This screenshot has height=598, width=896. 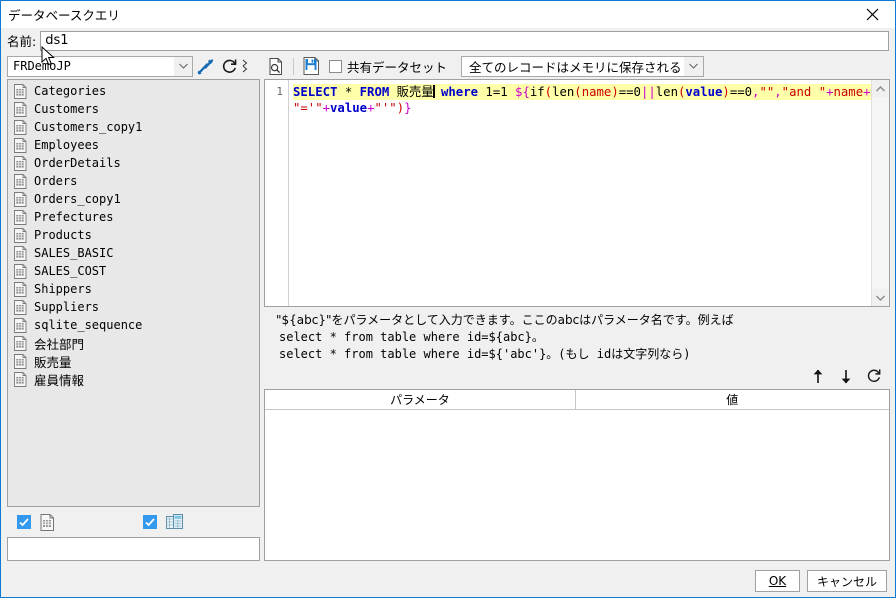 What do you see at coordinates (133, 253) in the screenshot?
I see `table-list-item: SALES_BASIC` at bounding box center [133, 253].